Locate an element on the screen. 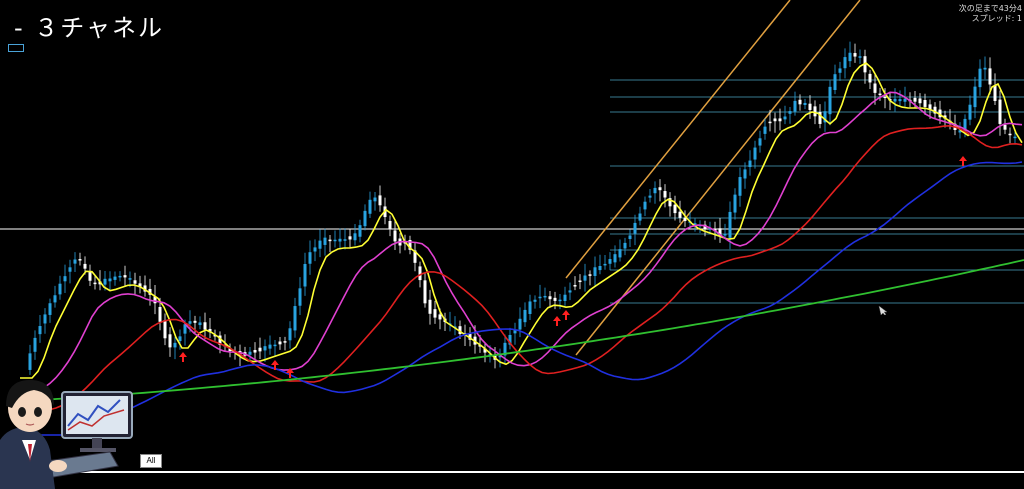  character-avatar-icon is located at coordinates (66, 434).